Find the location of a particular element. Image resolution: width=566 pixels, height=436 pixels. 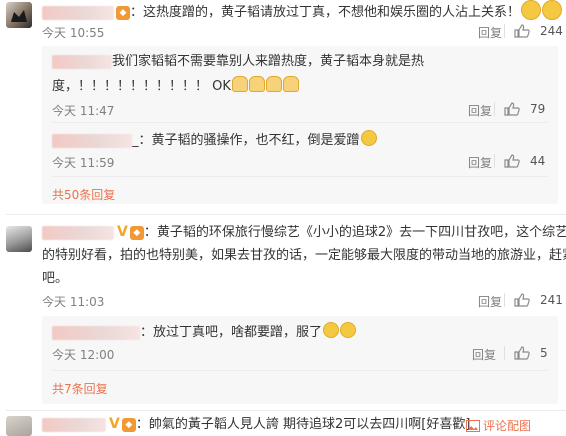

reply-item: _：黄子韬的骚操作，也不红，倒是爱蹭 今天 11:59 回复 44 is located at coordinates (302, 150).